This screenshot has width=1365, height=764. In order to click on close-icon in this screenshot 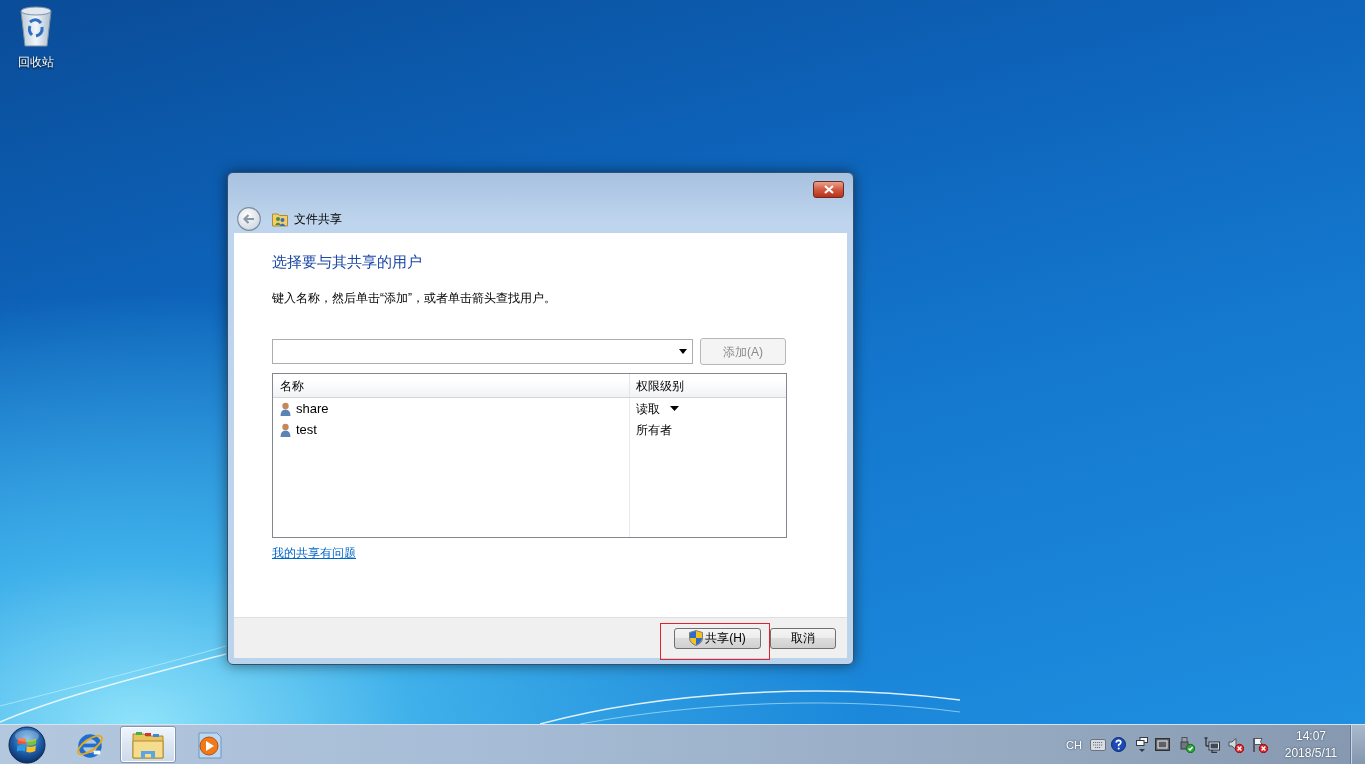, I will do `click(828, 189)`.